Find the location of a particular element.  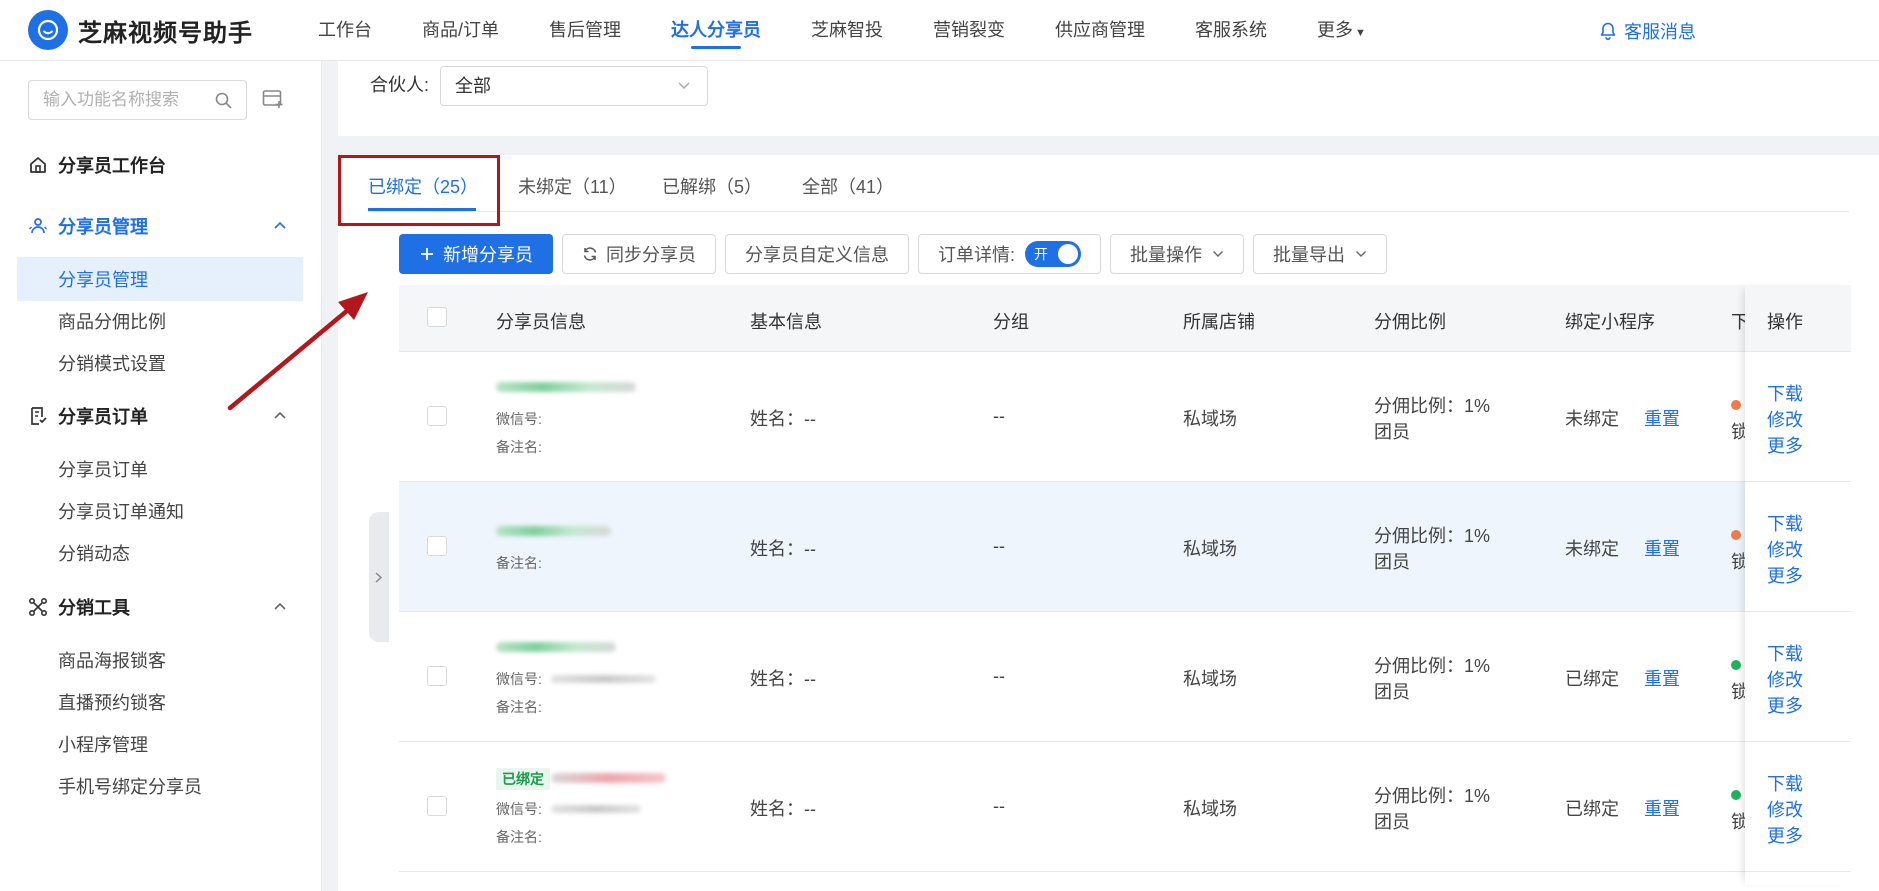

chevron-up-icon is located at coordinates (280, 606).